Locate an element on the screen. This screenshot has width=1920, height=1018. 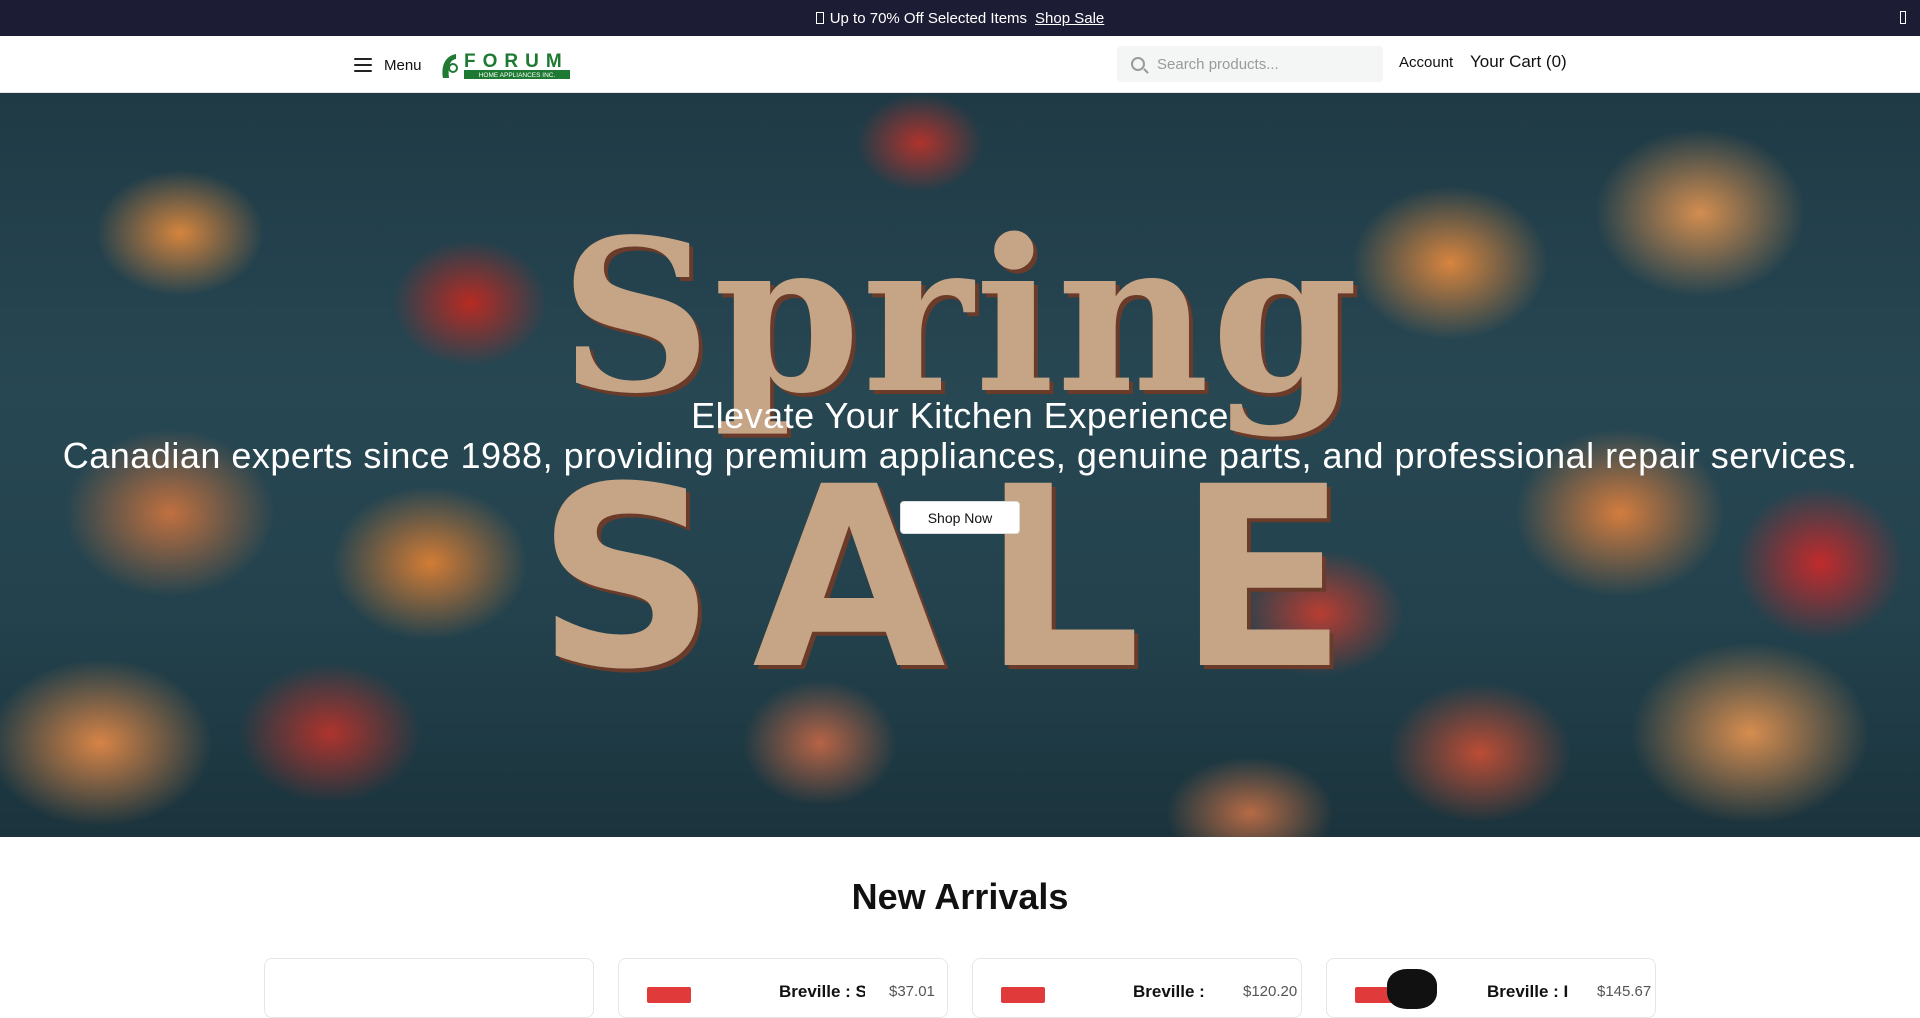
product-card: Breville : S $37.01 is located at coordinates (783, 988).